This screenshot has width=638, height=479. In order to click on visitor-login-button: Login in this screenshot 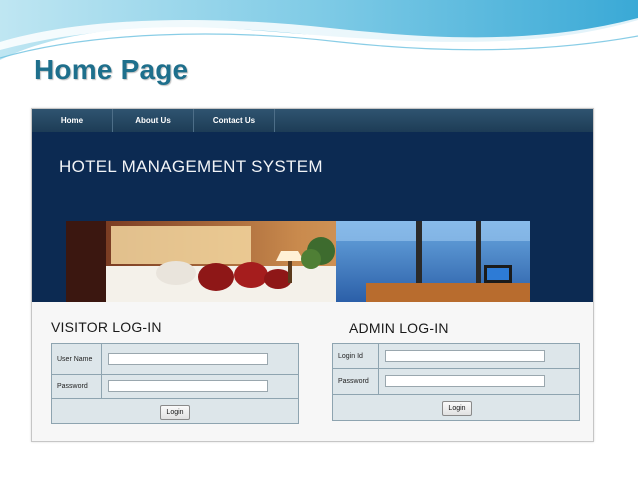, I will do `click(175, 412)`.